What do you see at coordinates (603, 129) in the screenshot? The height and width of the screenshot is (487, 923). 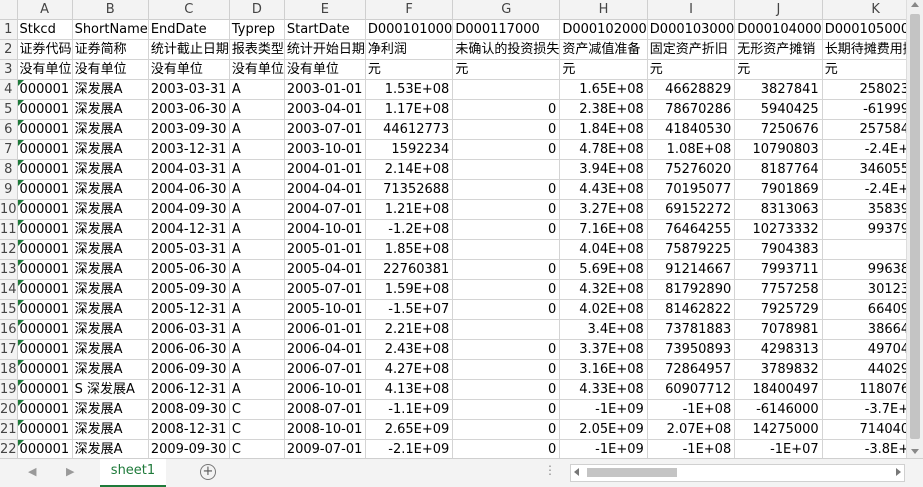 I see `cell: 1.84E+08` at bounding box center [603, 129].